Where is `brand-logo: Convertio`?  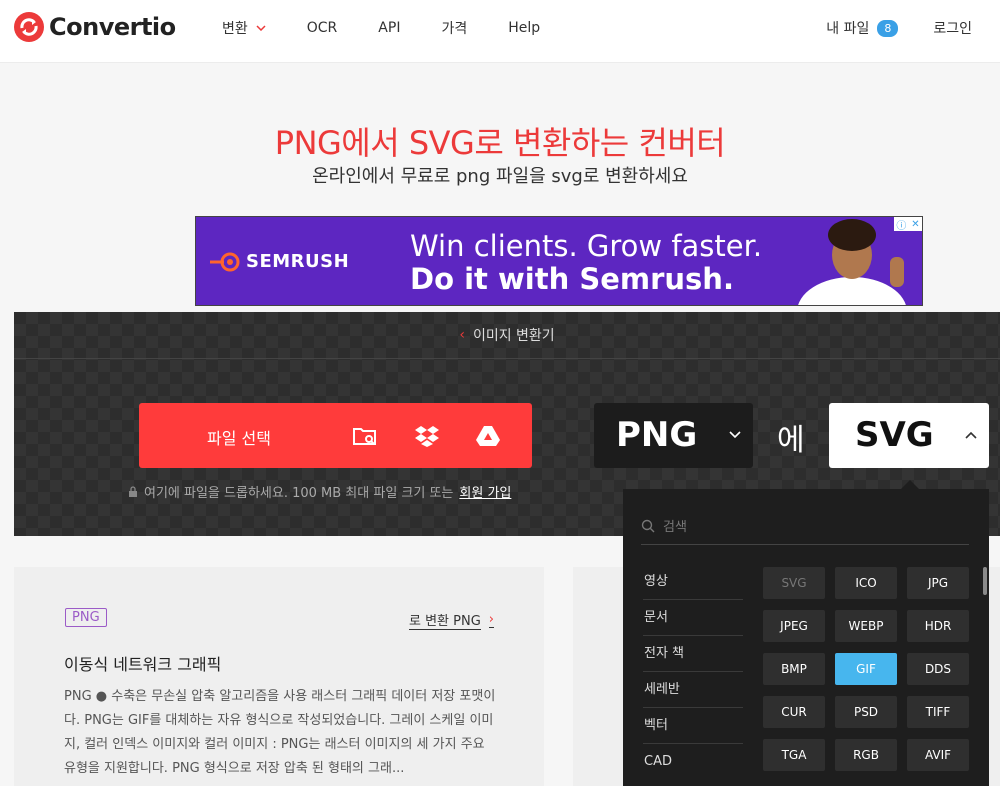 brand-logo: Convertio is located at coordinates (94, 27).